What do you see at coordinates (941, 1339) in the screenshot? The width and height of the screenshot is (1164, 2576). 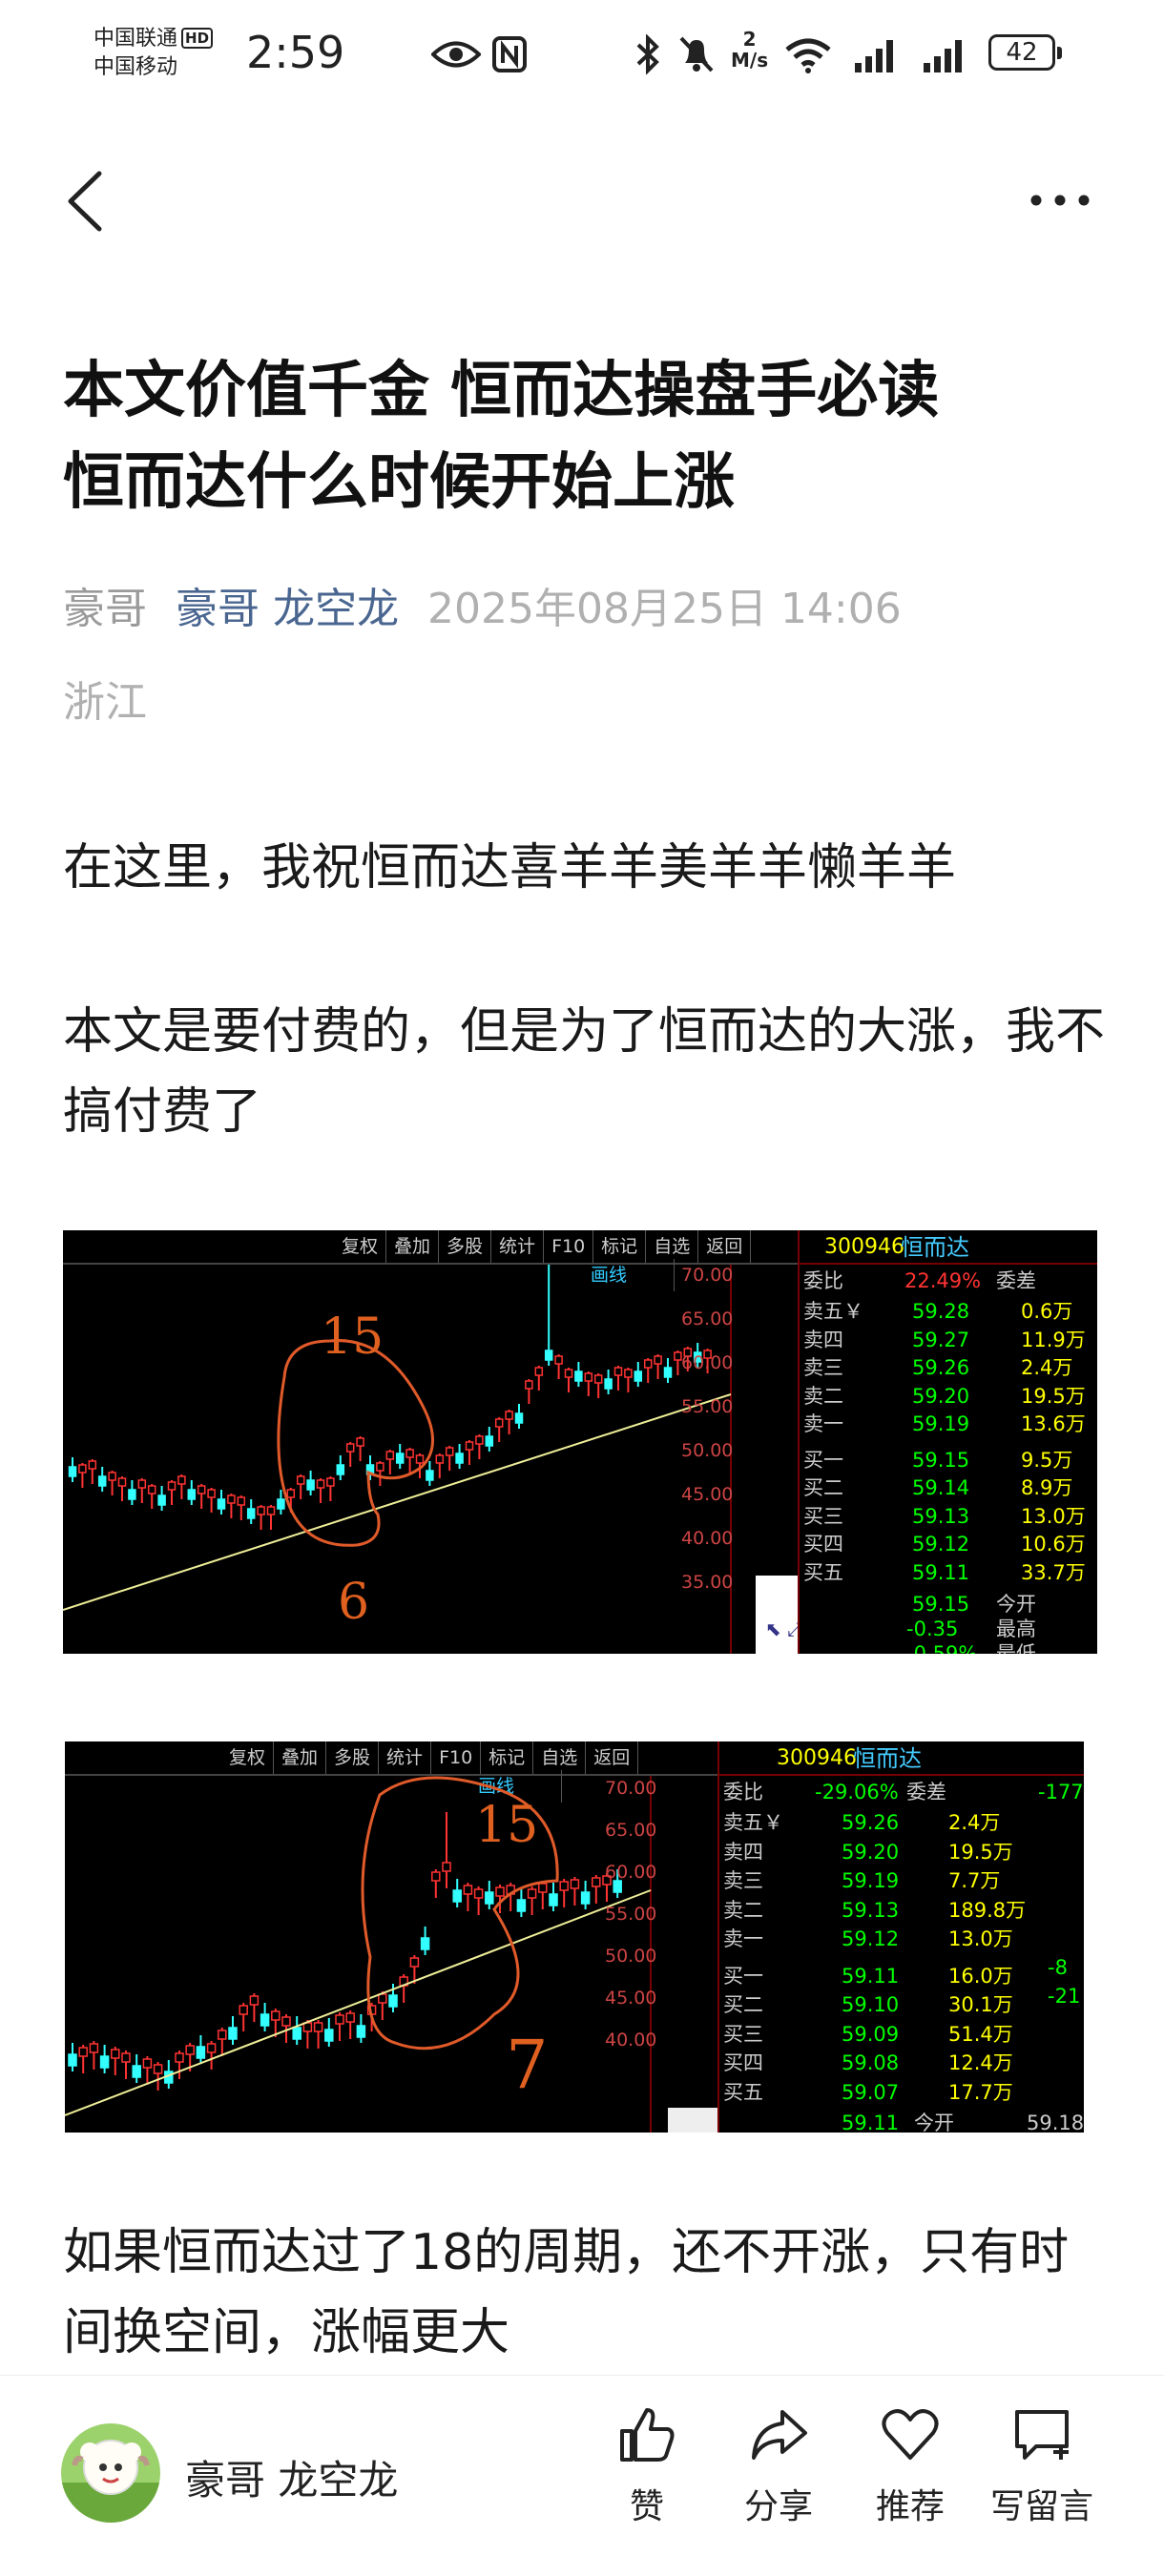 I see `quote-price: 59.27` at bounding box center [941, 1339].